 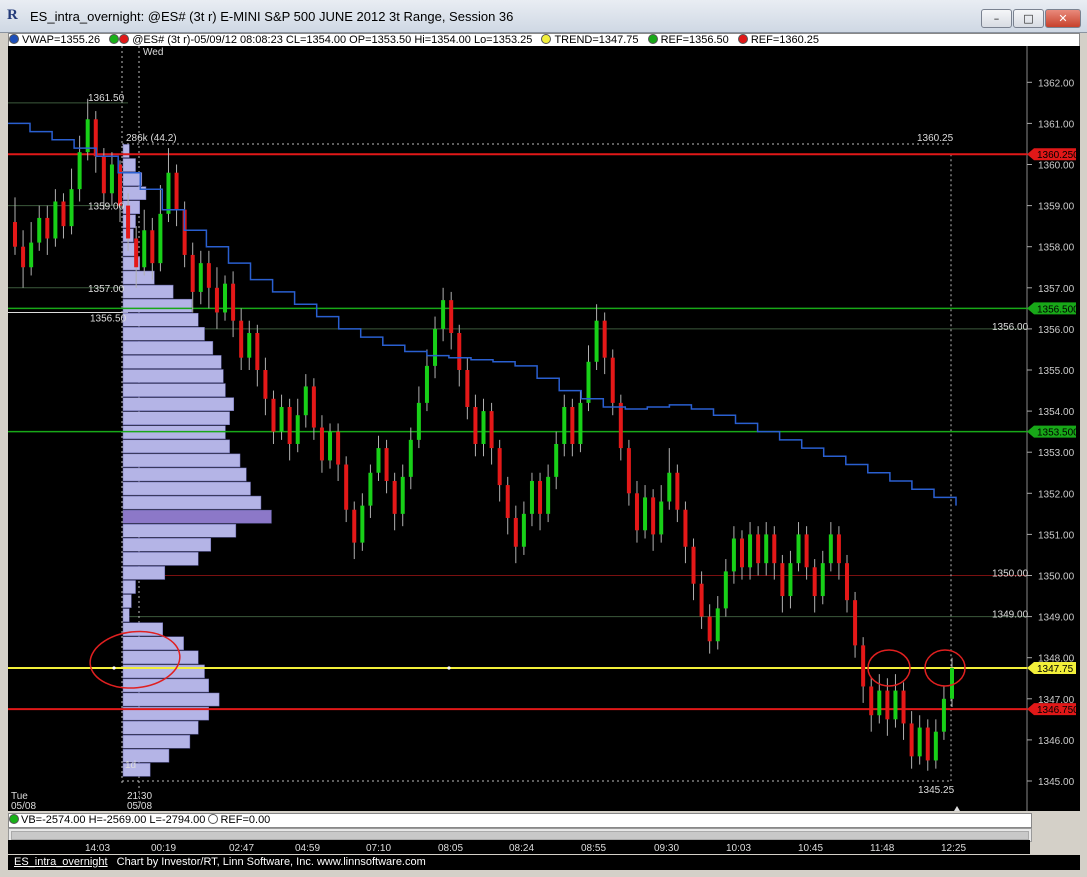 What do you see at coordinates (1010, 327) in the screenshot?
I see `annotation-label: 1356.00` at bounding box center [1010, 327].